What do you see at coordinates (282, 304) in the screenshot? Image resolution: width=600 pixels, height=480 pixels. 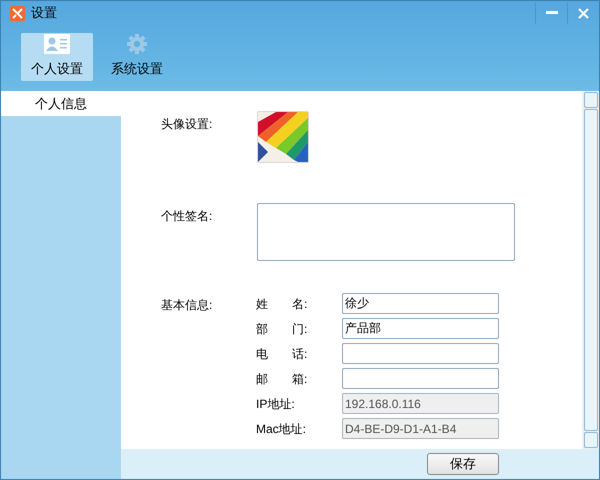 I see `field-label: 姓 名:` at bounding box center [282, 304].